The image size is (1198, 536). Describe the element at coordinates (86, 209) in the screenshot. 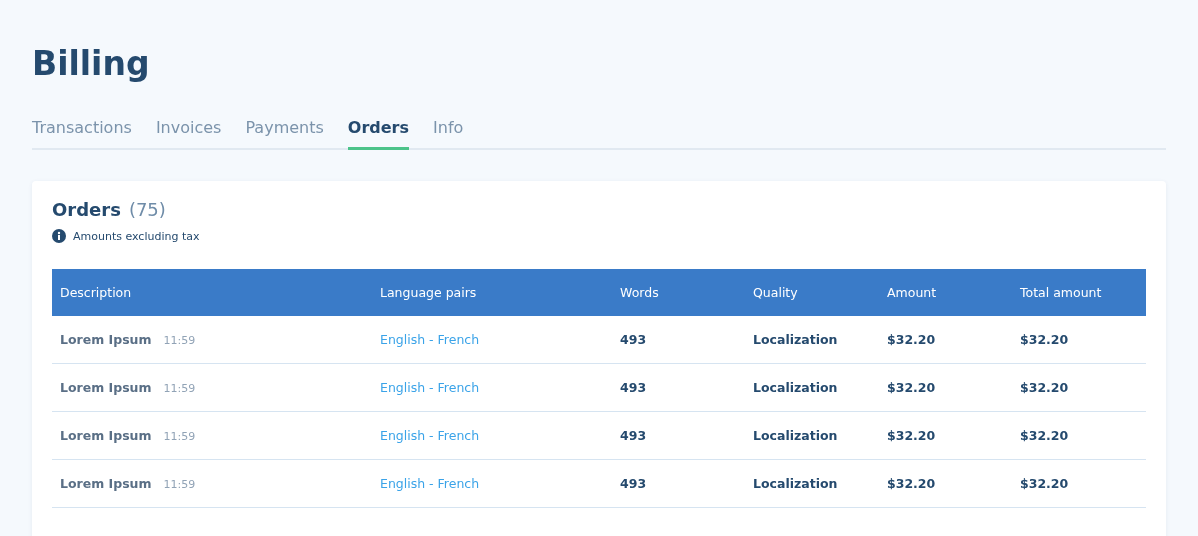

I see `card-title: Orders` at that location.